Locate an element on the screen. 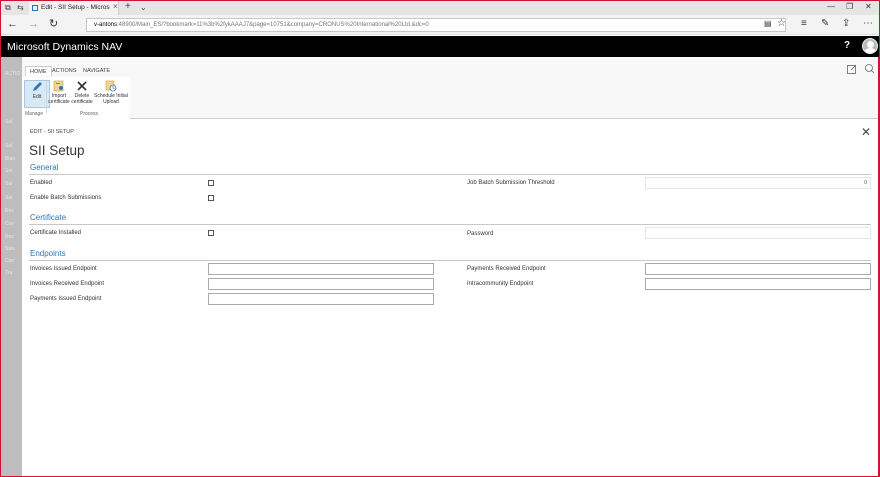 Image resolution: width=880 pixels, height=477 pixels. help-button: ? is located at coordinates (847, 45).